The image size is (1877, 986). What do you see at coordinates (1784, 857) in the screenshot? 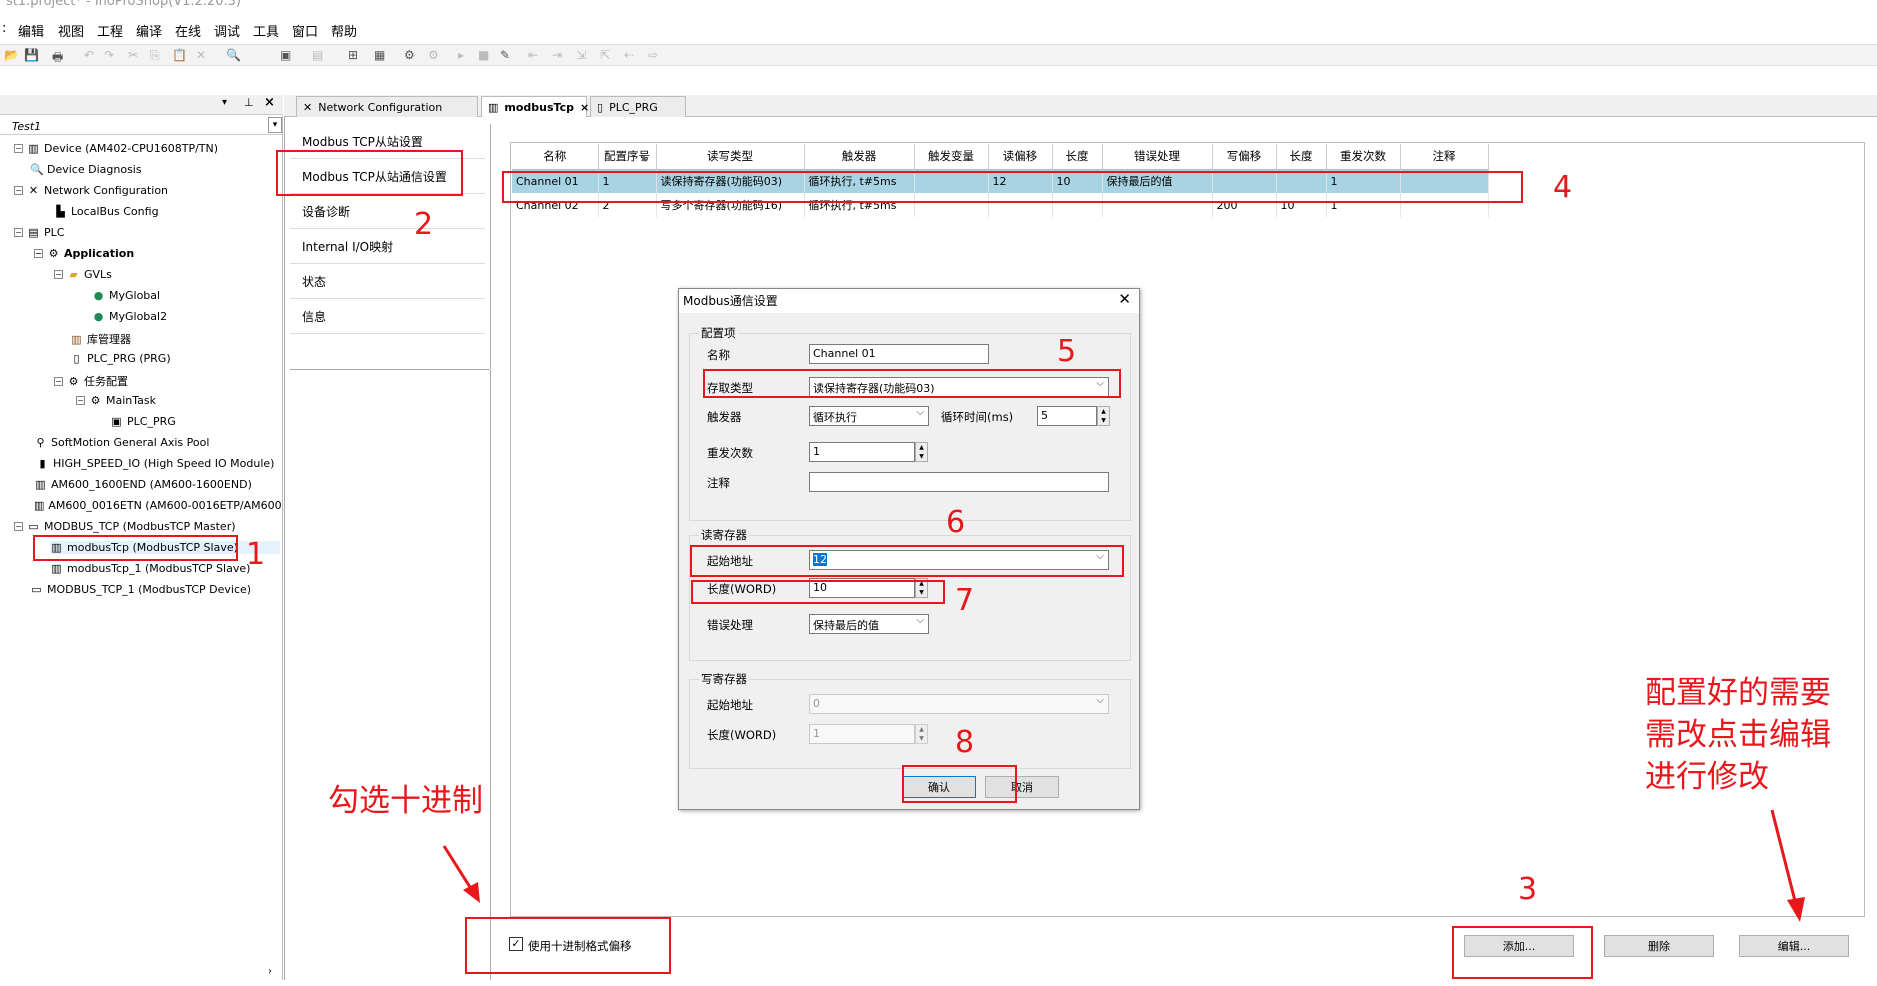
I see `arrow-to-edit` at bounding box center [1784, 857].